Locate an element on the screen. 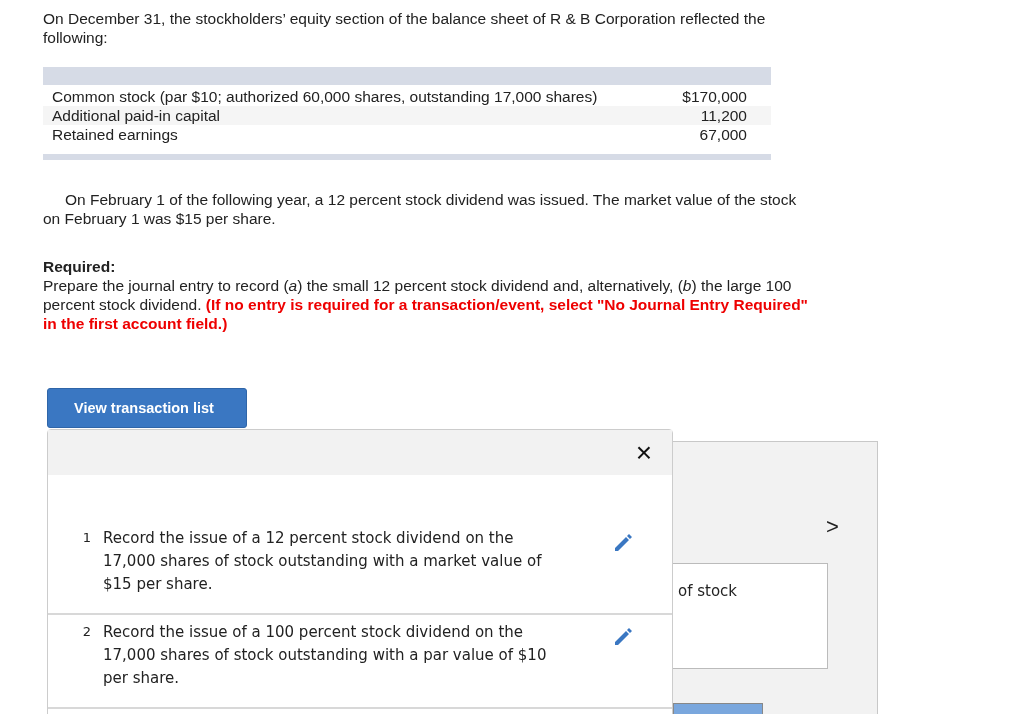 The height and width of the screenshot is (714, 1024). required-heading: Required: is located at coordinates (80, 267).